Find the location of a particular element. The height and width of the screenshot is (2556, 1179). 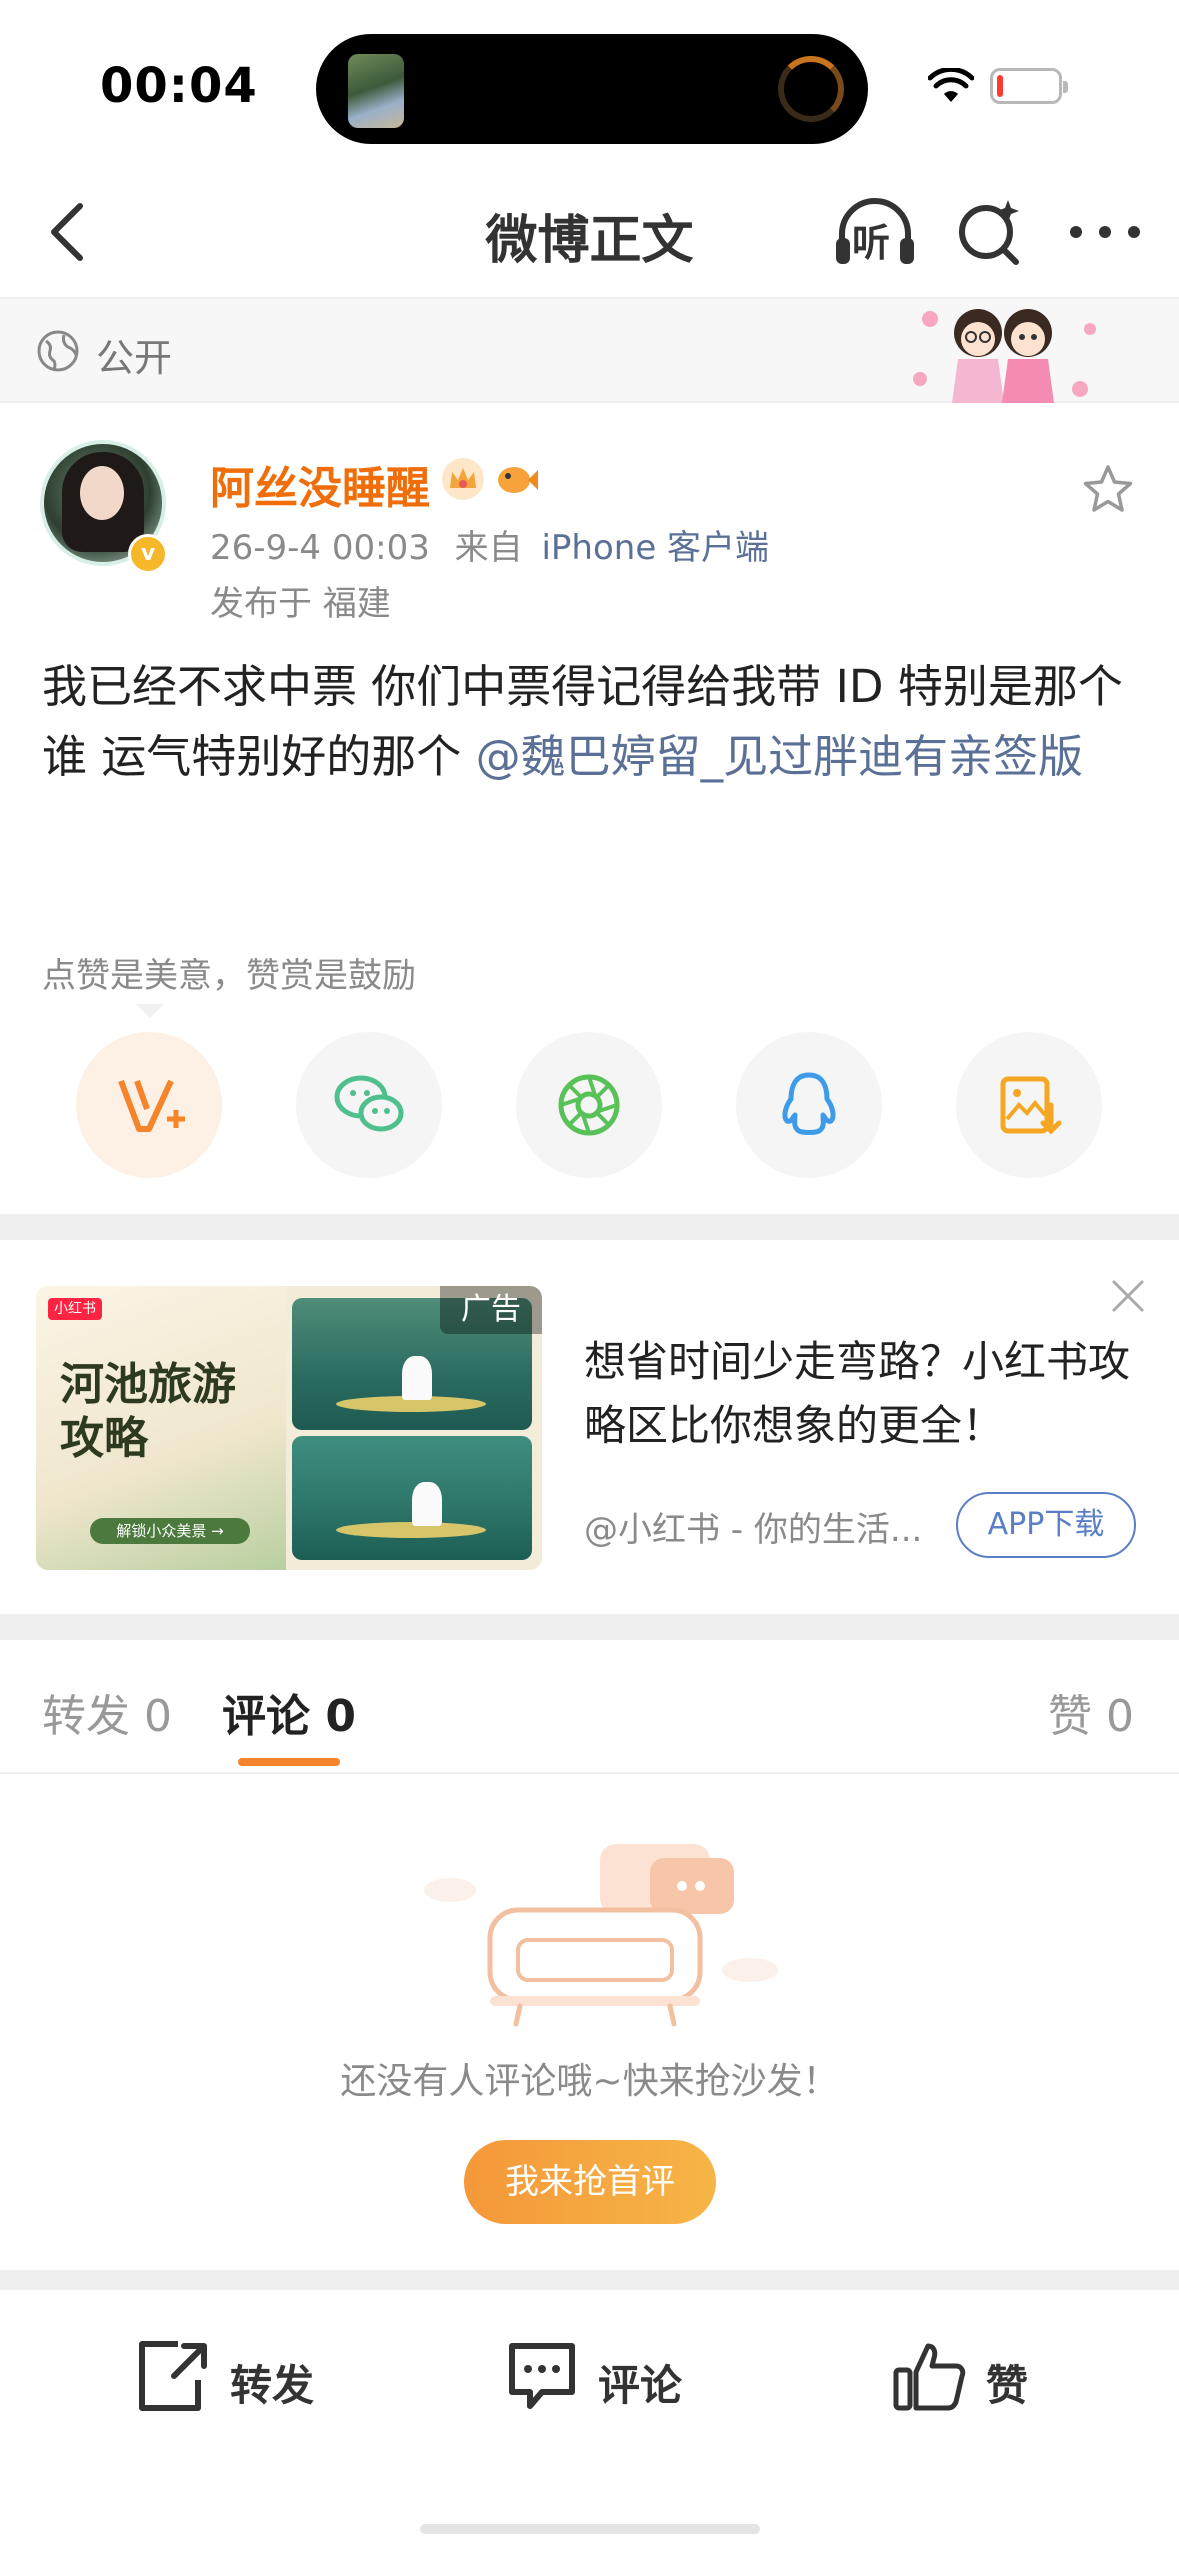

active-tab-indicator is located at coordinates (289, 1762).